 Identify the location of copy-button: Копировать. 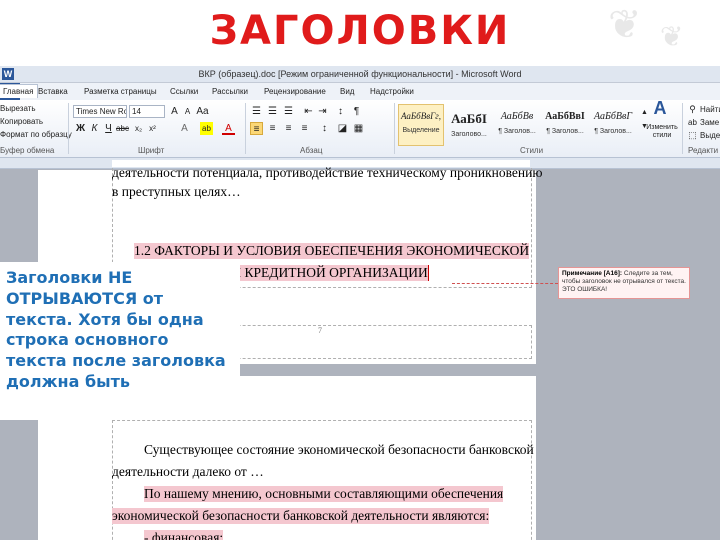
(21, 121).